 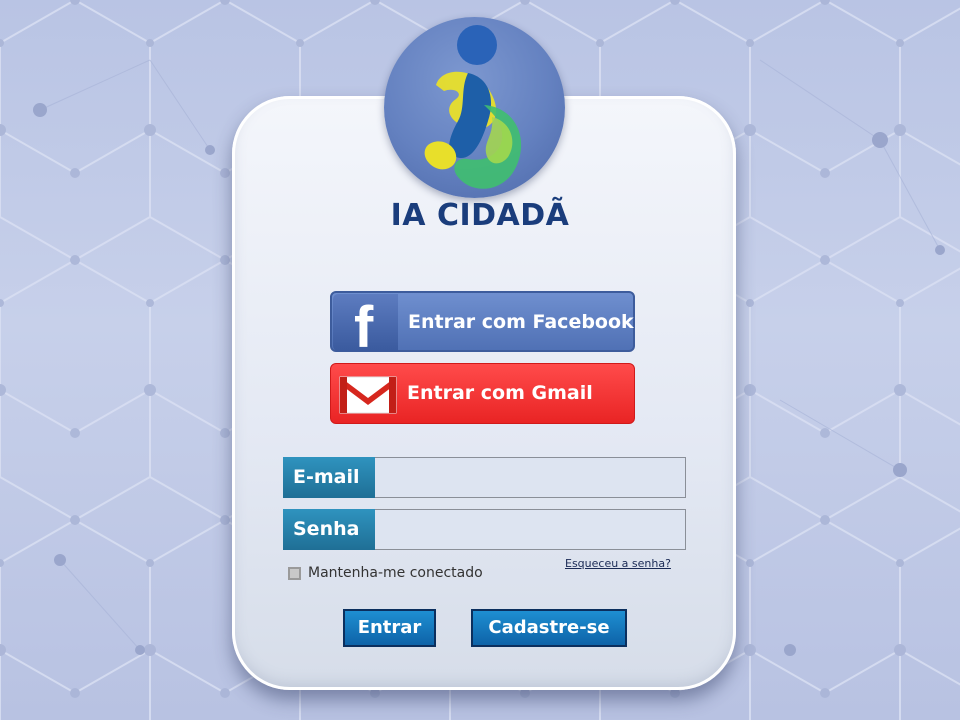 I want to click on forgot-password-link: Esqueceu a senha?, so click(x=618, y=563).